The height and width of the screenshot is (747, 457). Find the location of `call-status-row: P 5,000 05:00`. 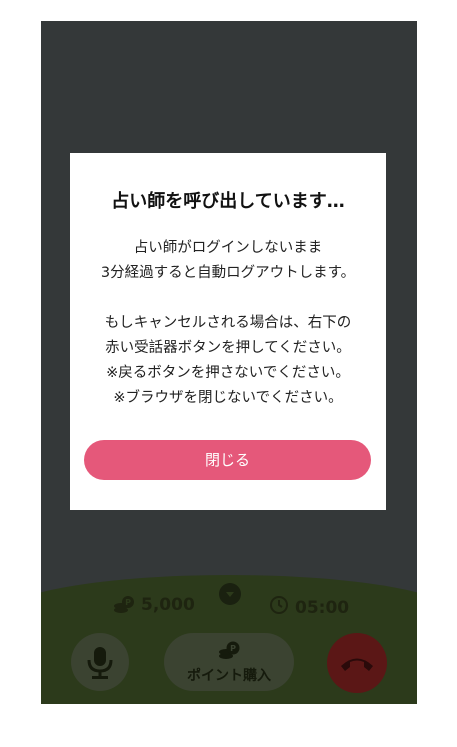

call-status-row: P 5,000 05:00 is located at coordinates (229, 603).